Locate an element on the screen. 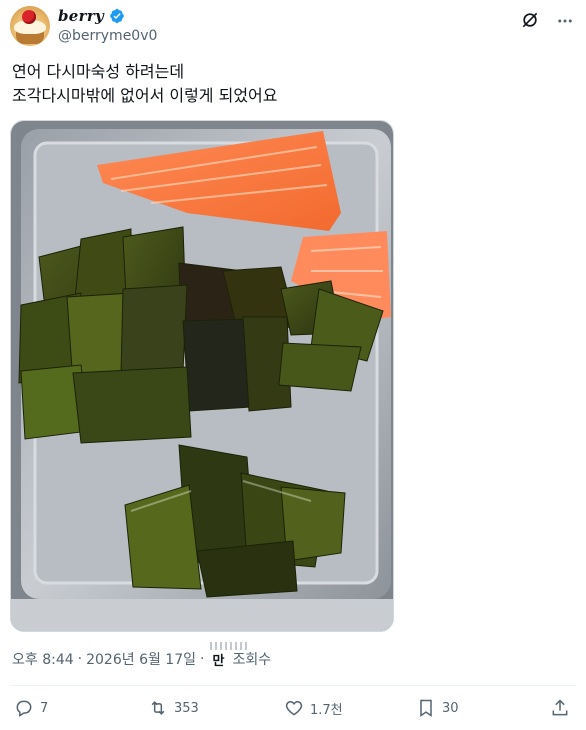 The image size is (586, 730). like-icon is located at coordinates (294, 708).